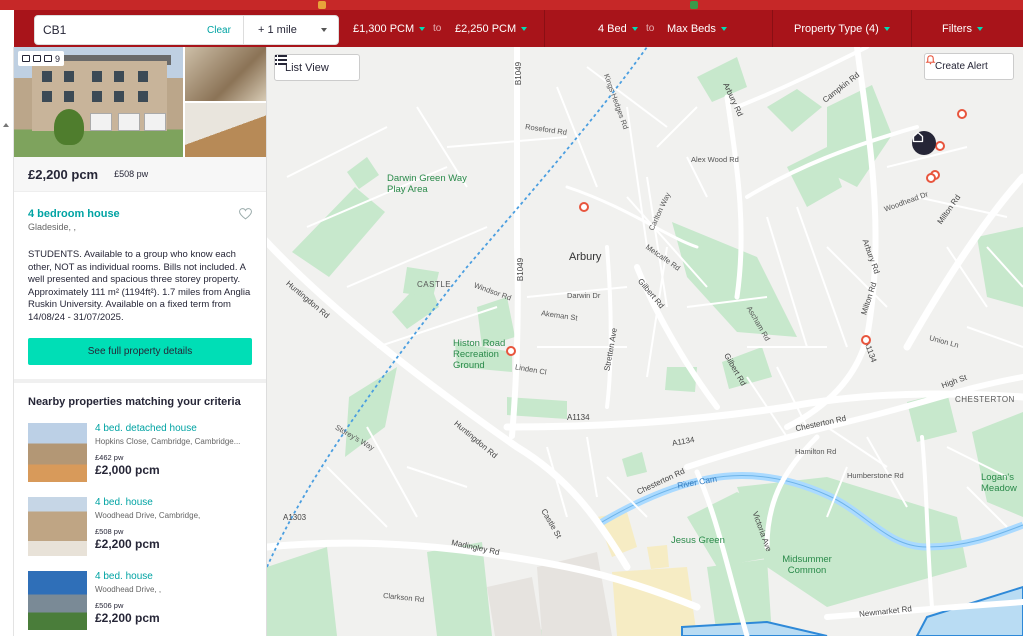 The image size is (1023, 636). What do you see at coordinates (140, 351) in the screenshot?
I see `see-details-button: See full property details` at bounding box center [140, 351].